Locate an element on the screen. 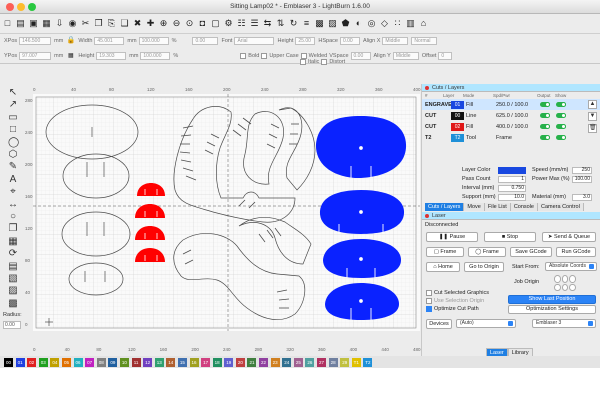 The width and height of the screenshot is (600, 400). pen-icon: ✎ is located at coordinates (13, 167).